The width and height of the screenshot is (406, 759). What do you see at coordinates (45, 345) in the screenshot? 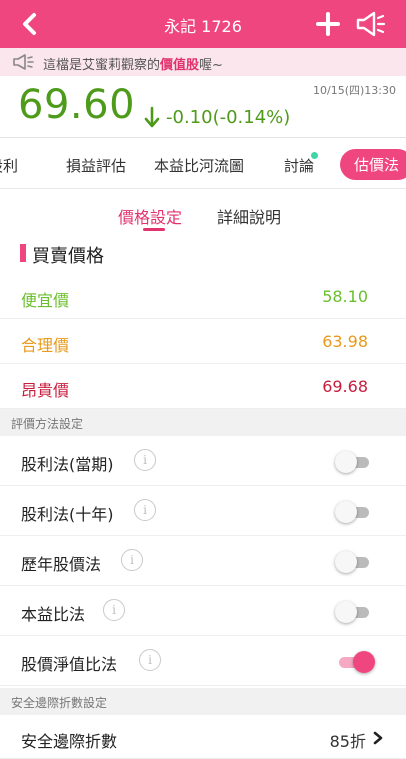
I see `fair-price-label: 合理價` at bounding box center [45, 345].